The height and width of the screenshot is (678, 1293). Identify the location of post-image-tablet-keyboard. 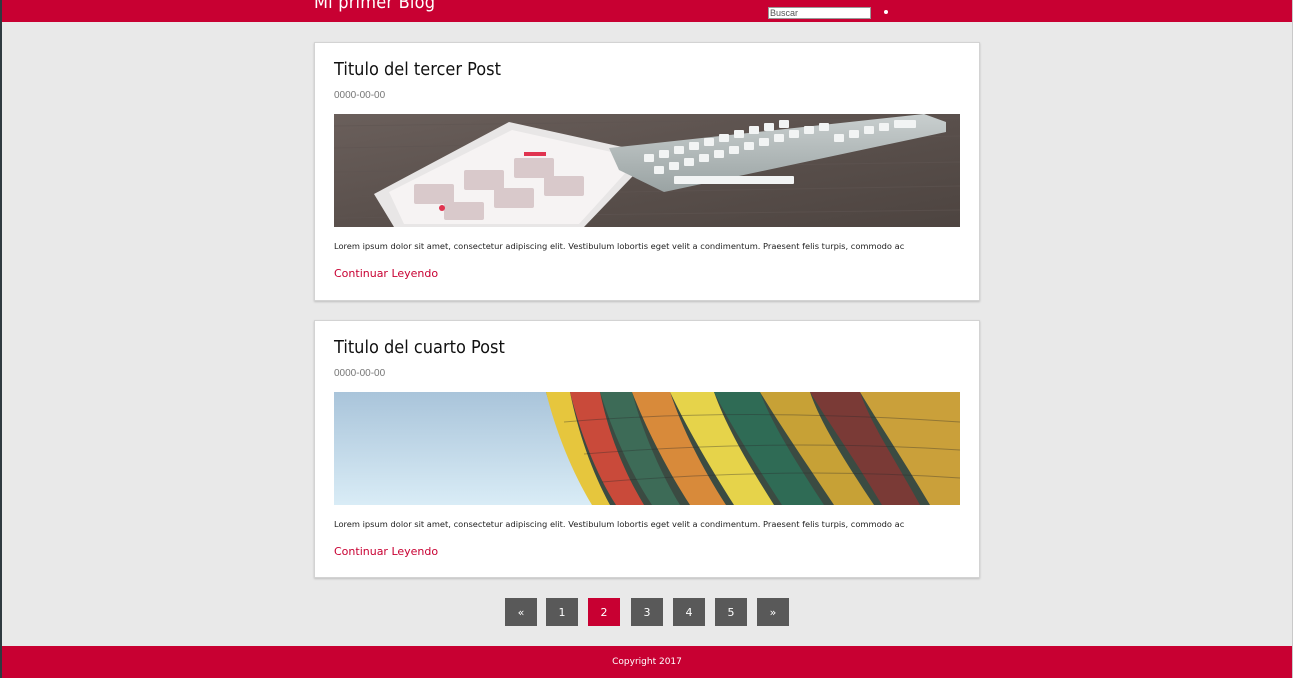
(647, 170).